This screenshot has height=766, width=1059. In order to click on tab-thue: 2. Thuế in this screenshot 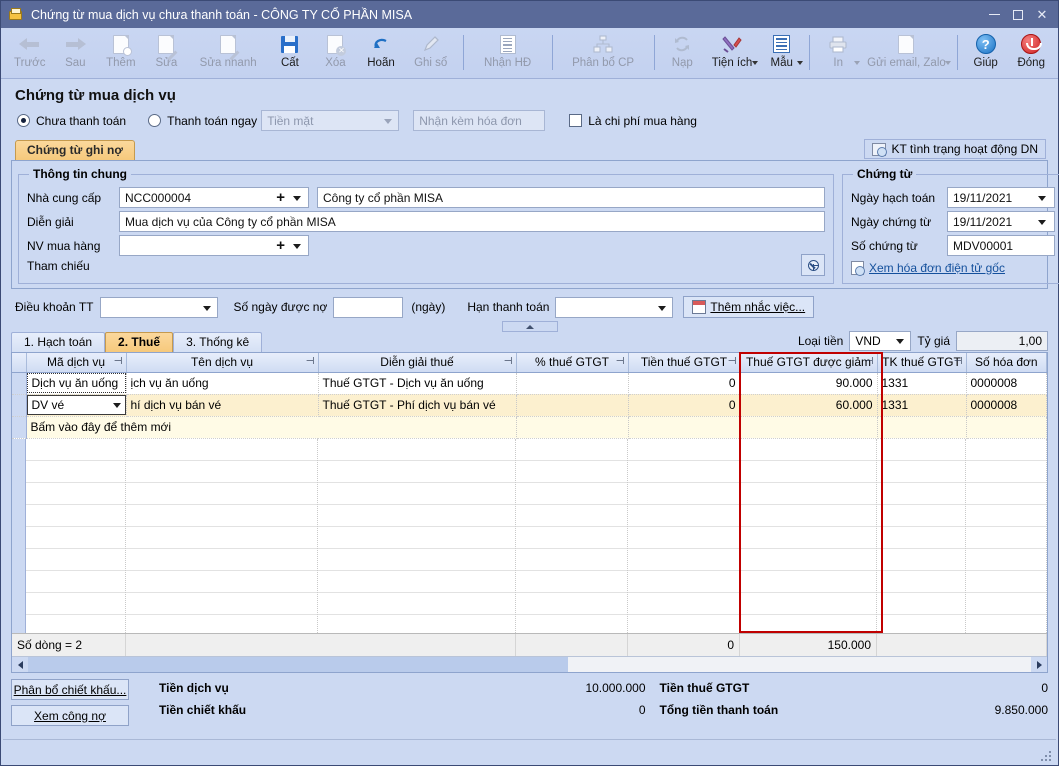, I will do `click(139, 342)`.